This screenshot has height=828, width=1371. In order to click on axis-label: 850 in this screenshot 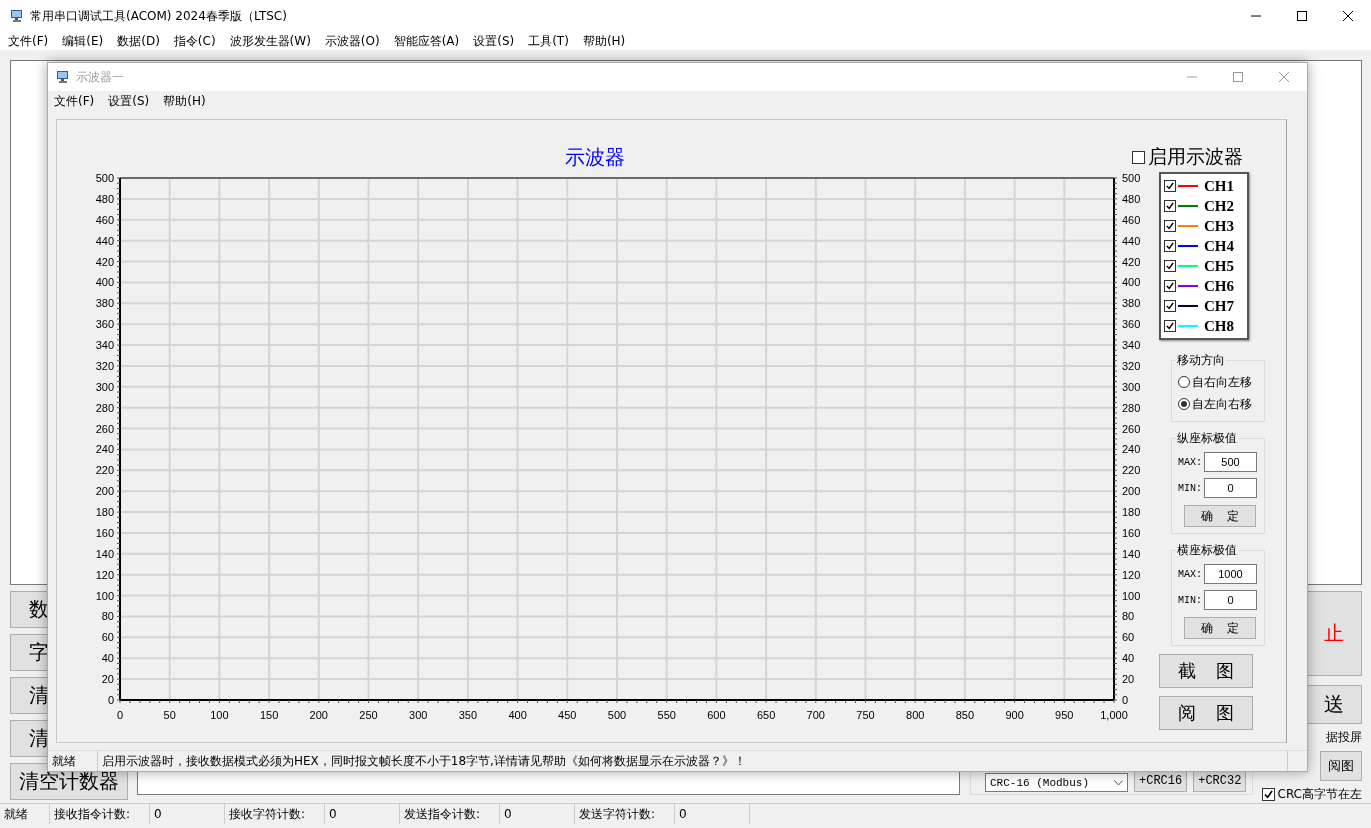, I will do `click(965, 715)`.